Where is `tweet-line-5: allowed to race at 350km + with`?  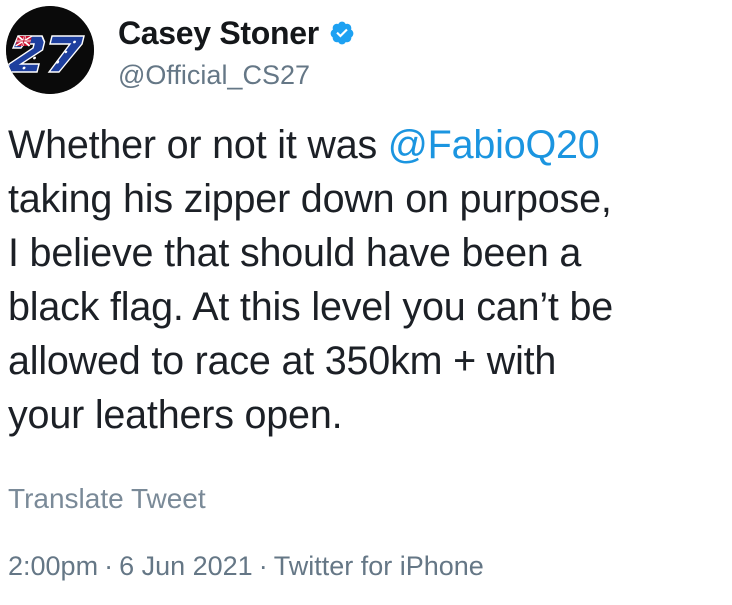 tweet-line-5: allowed to race at 350km + with is located at coordinates (282, 361).